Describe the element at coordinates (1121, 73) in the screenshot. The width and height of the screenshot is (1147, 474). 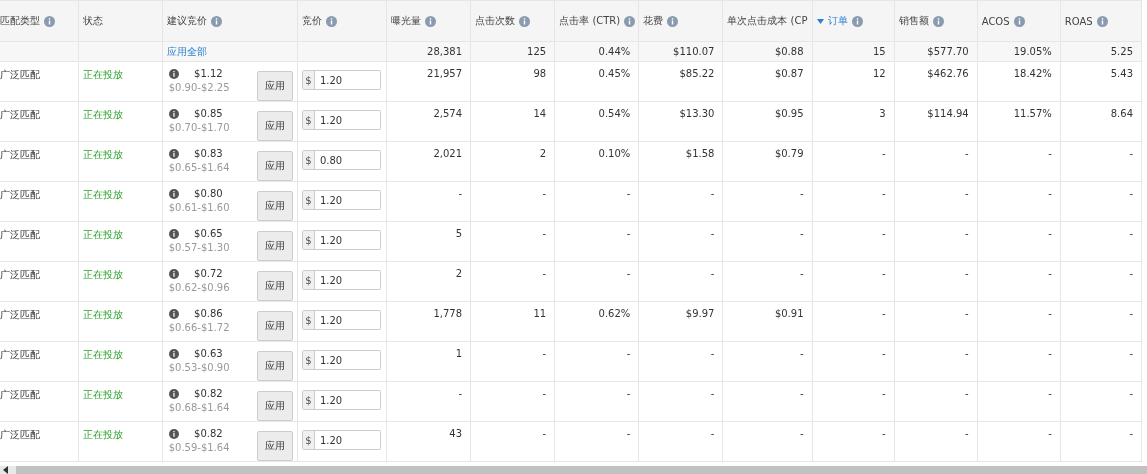
I see `table-cell: 5.43` at that location.